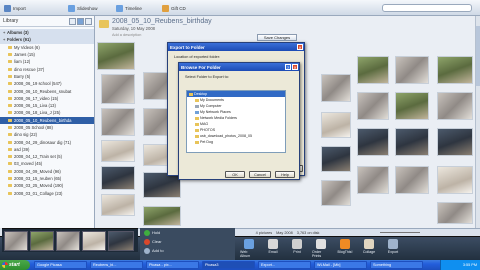 The width and height of the screenshot is (480, 270). I want to click on folder-description: Add a description, so click(126, 35).